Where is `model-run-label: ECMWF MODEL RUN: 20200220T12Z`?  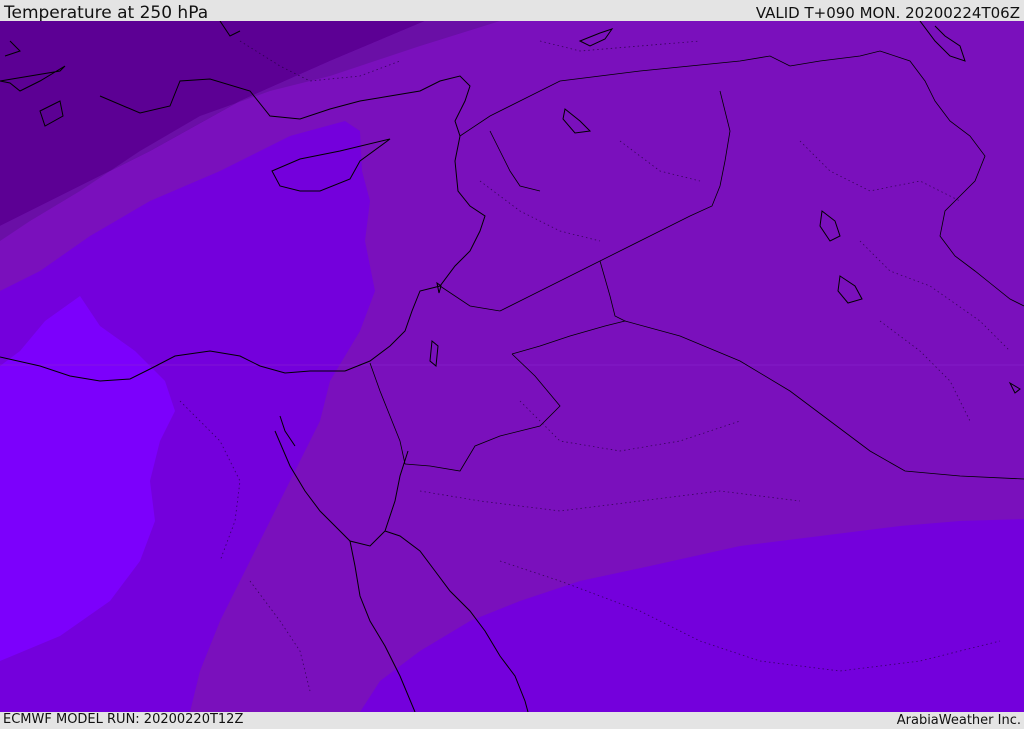
model-run-label: ECMWF MODEL RUN: 20200220T12Z is located at coordinates (123, 719).